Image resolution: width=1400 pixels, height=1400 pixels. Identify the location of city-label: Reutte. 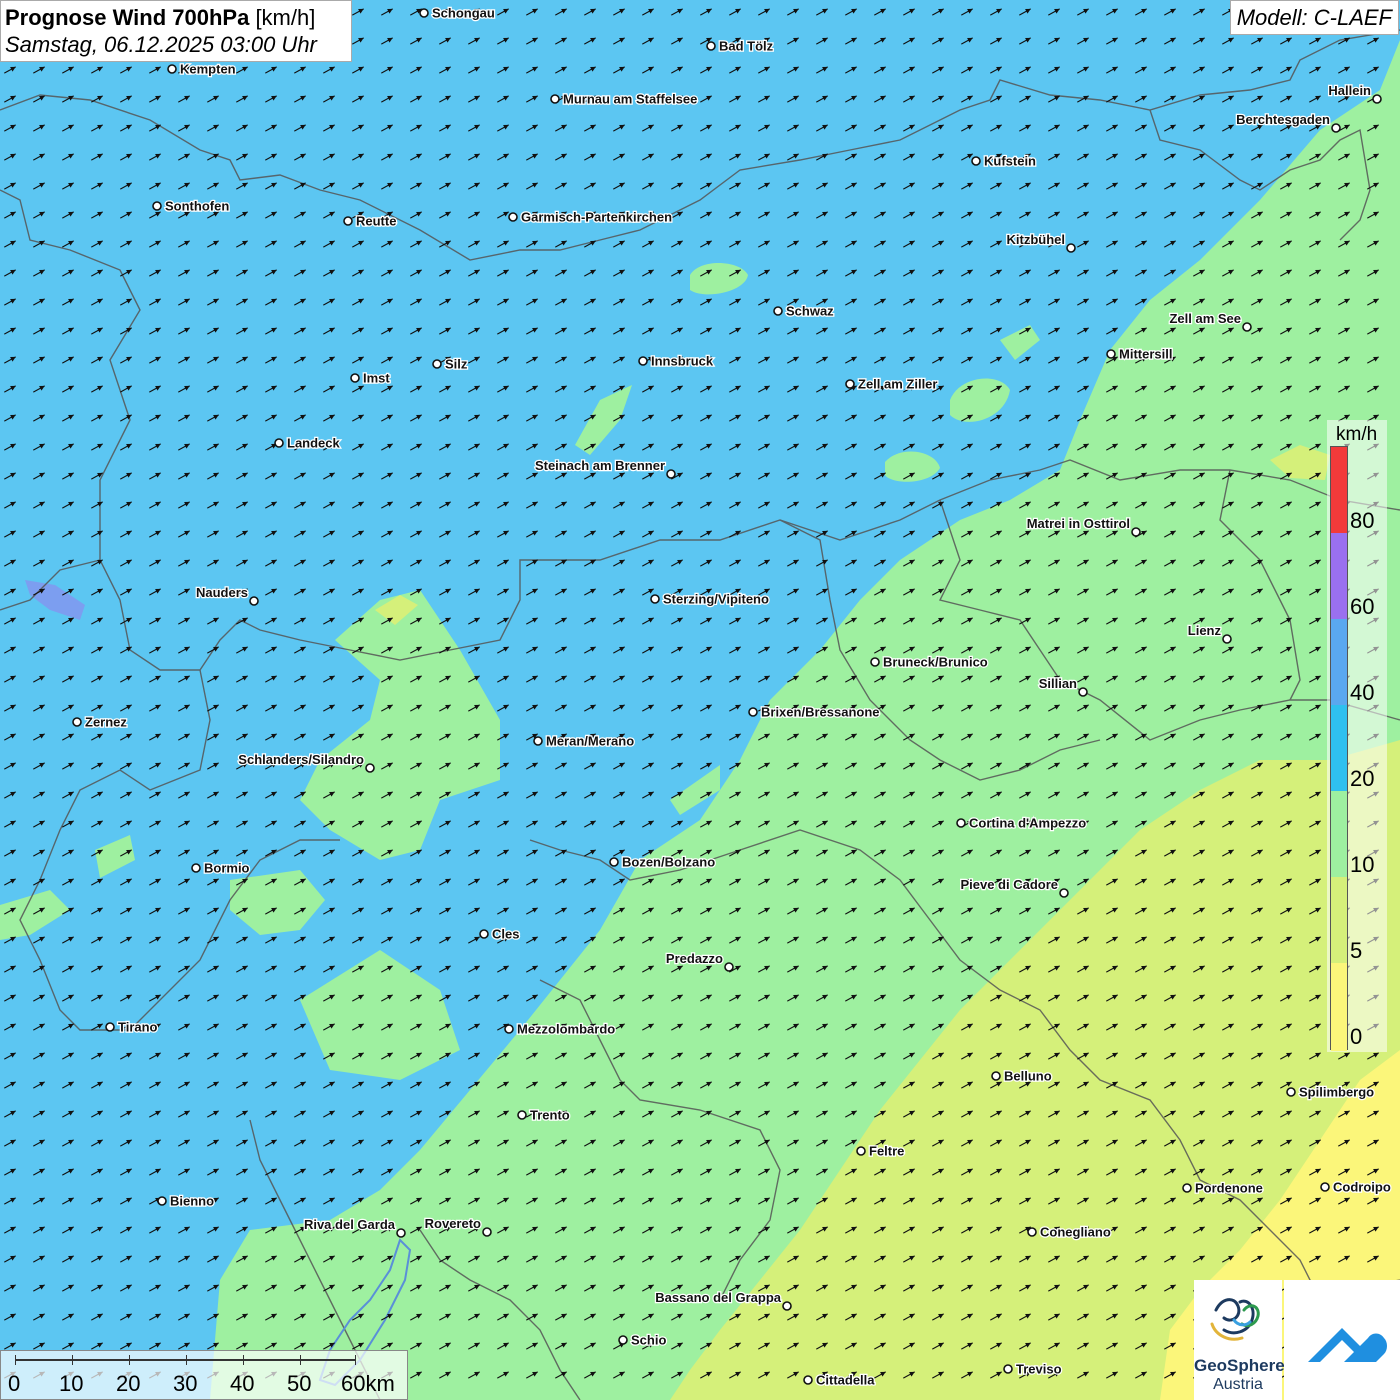
(376, 221).